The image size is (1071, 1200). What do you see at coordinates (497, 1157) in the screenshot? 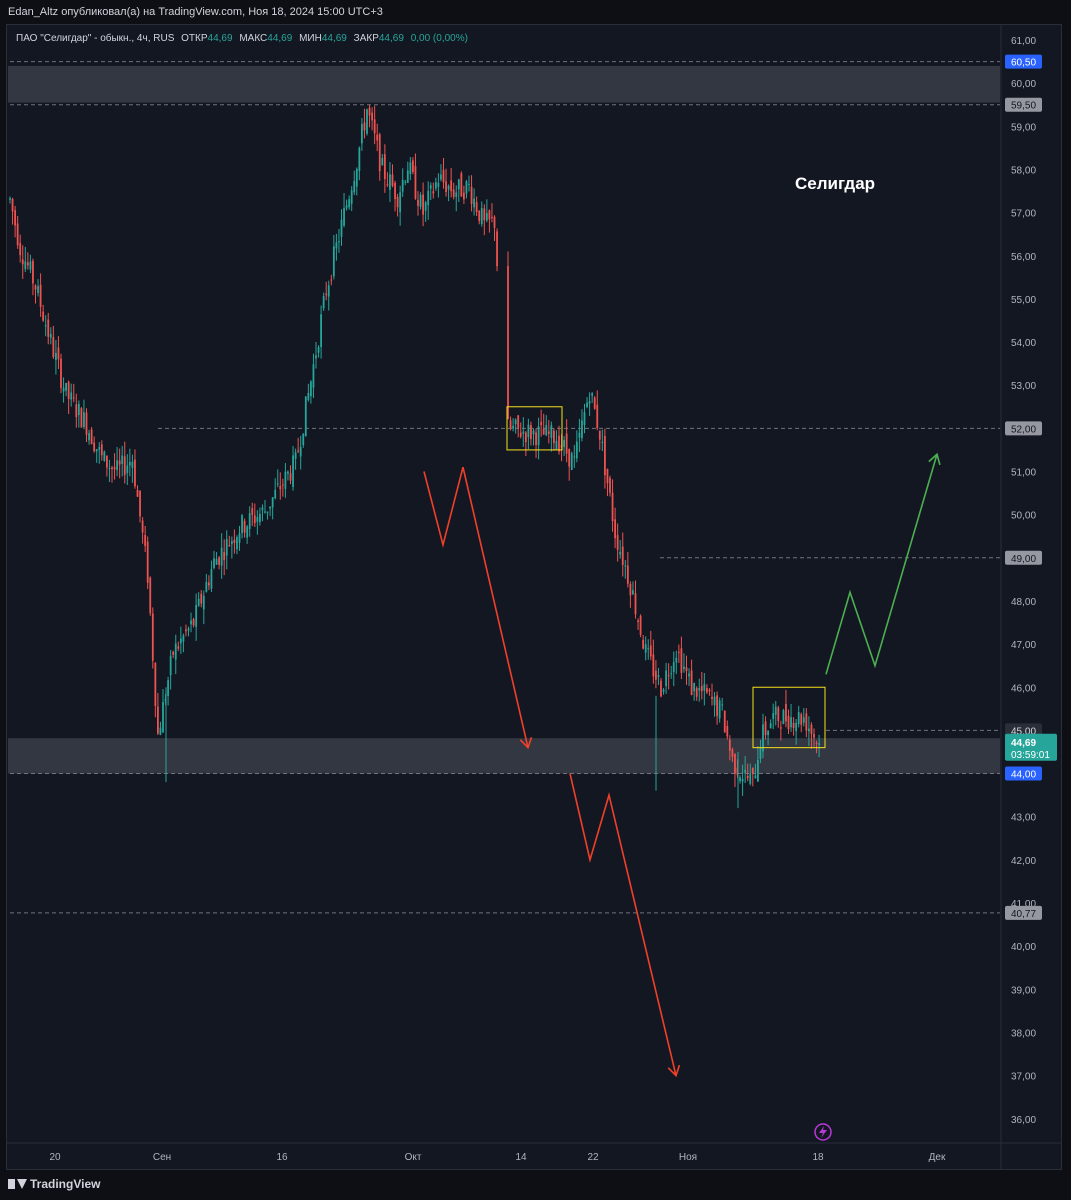
I see `time-axis: 20 Сен 16 Окт 14 22 Ноя 18 Дек` at bounding box center [497, 1157].